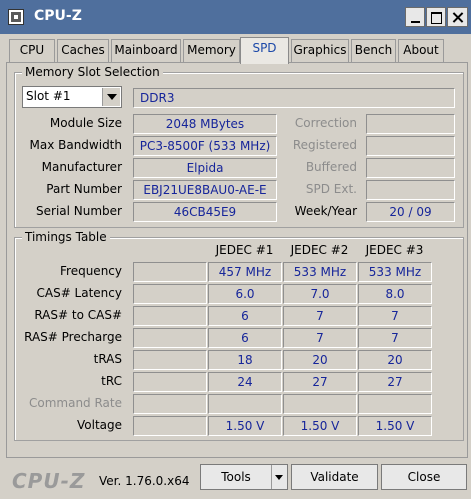 Image resolution: width=471 pixels, height=499 pixels. I want to click on col-header: JEDEC #2, so click(319, 250).